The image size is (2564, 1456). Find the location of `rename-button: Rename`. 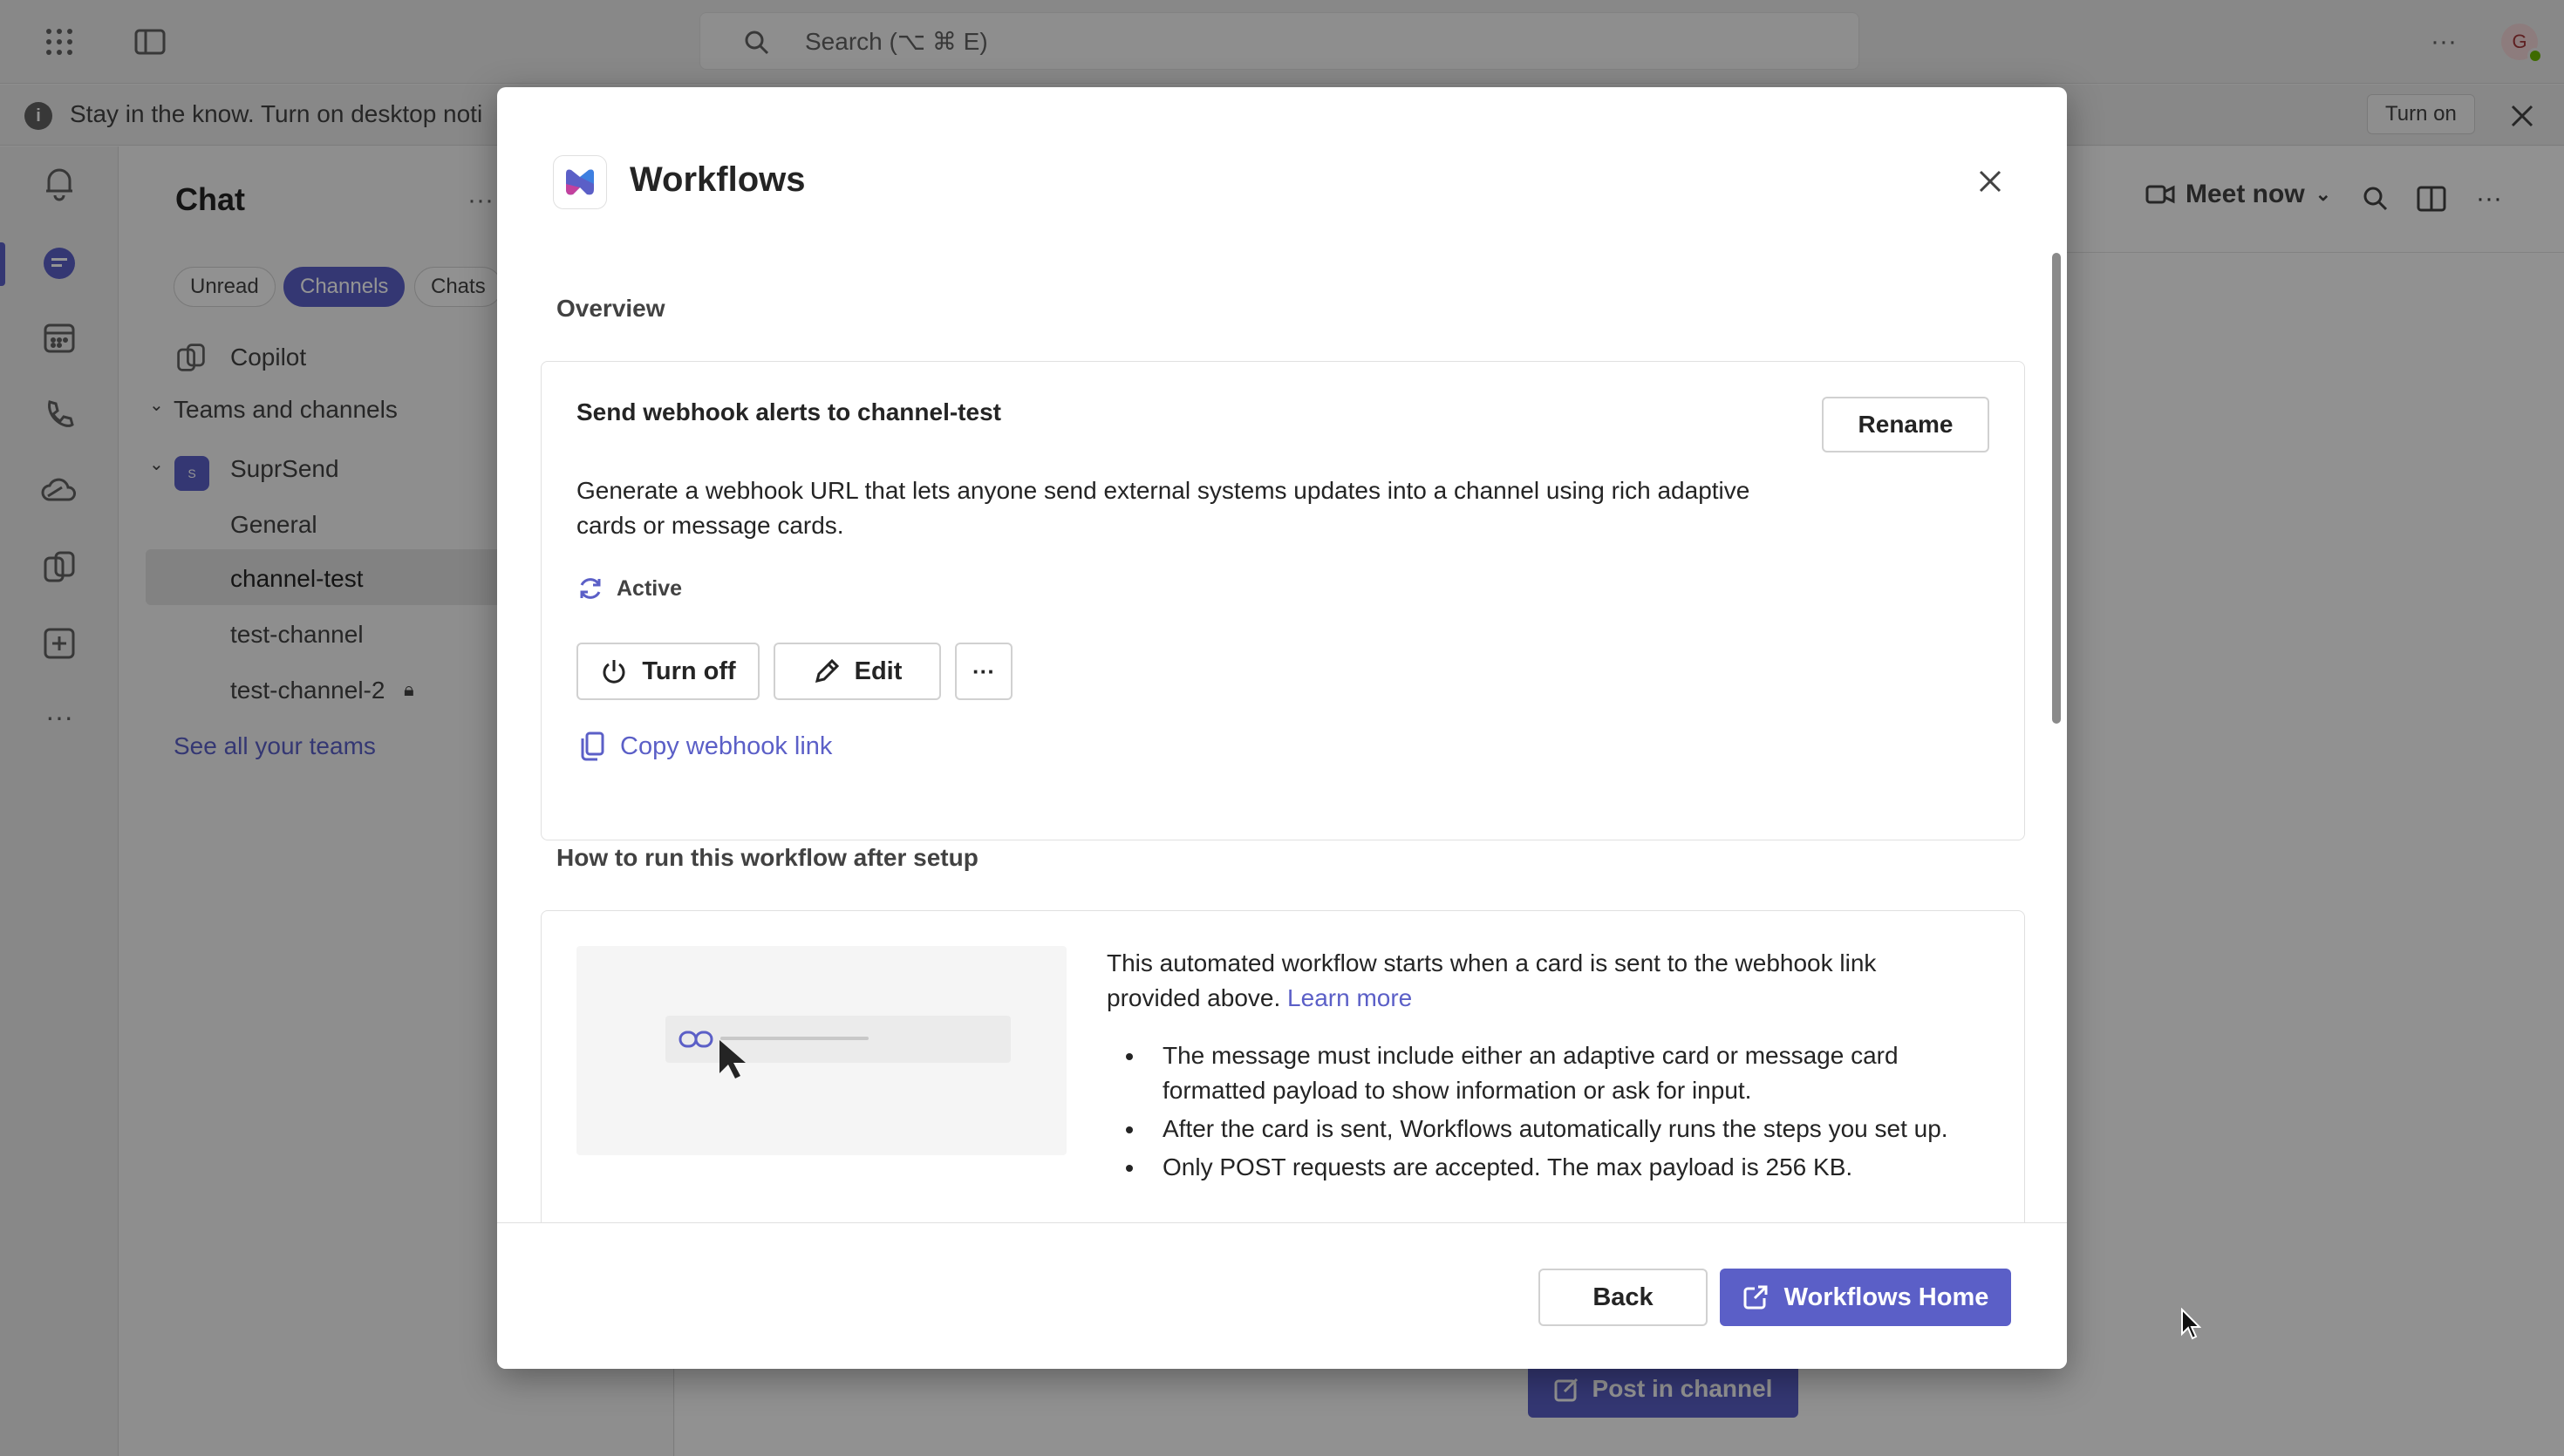

rename-button: Rename is located at coordinates (1905, 424).